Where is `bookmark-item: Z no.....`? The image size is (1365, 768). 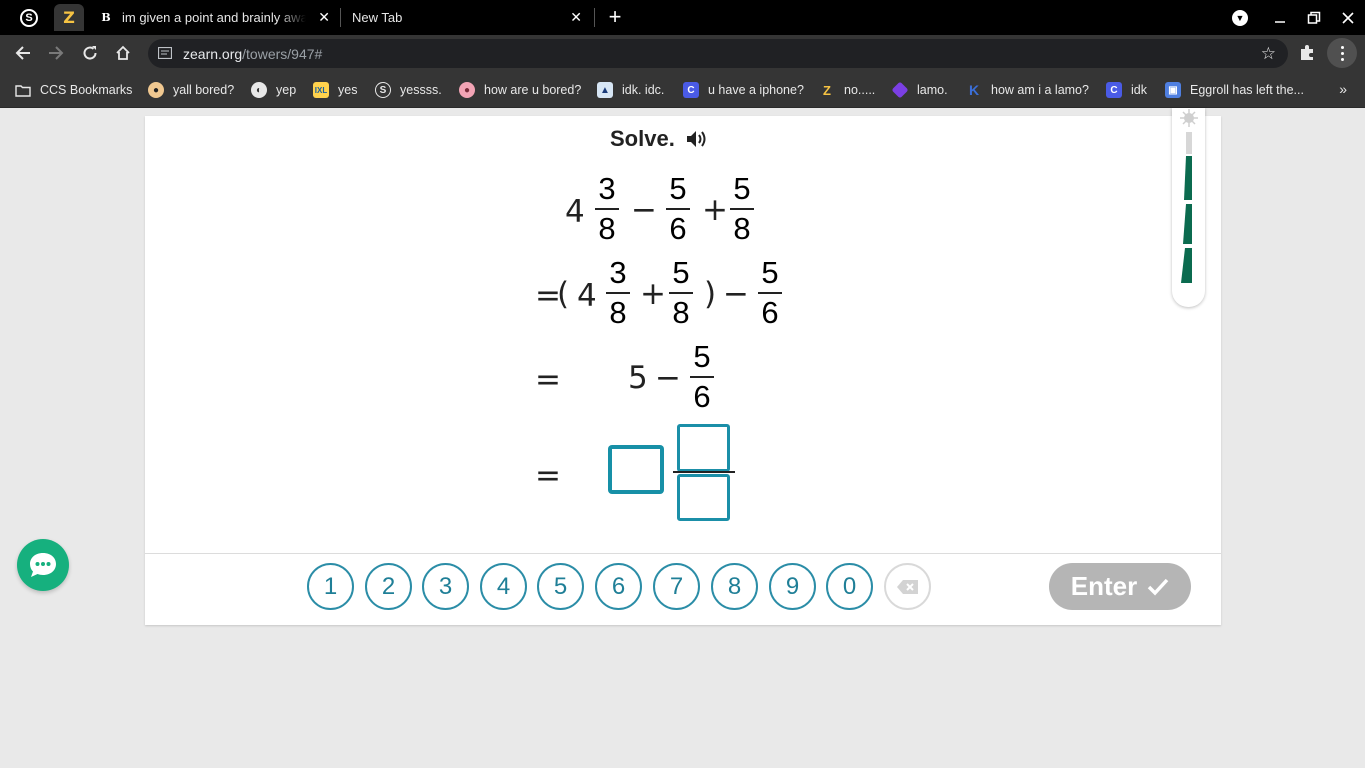
bookmark-item: Z no..... is located at coordinates (847, 90).